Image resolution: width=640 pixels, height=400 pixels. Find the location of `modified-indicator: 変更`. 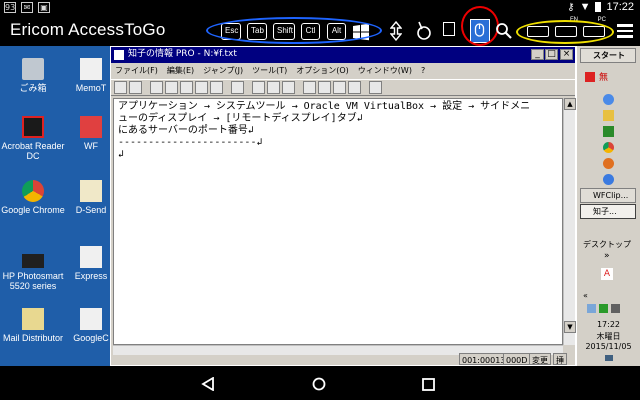

modified-indicator: 変更 is located at coordinates (540, 359).